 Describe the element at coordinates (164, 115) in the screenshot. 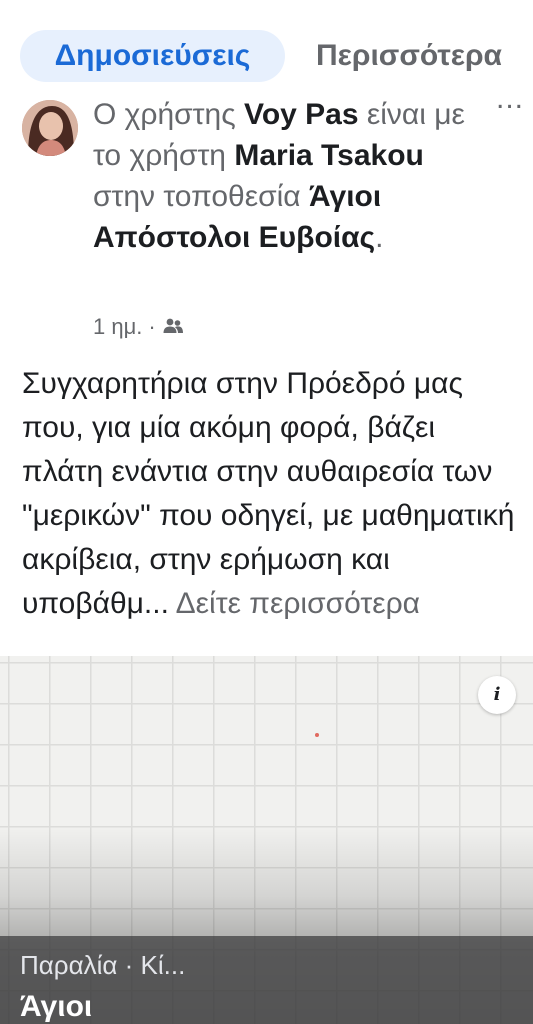

I see `header-prefix: Ο χρήστης` at that location.